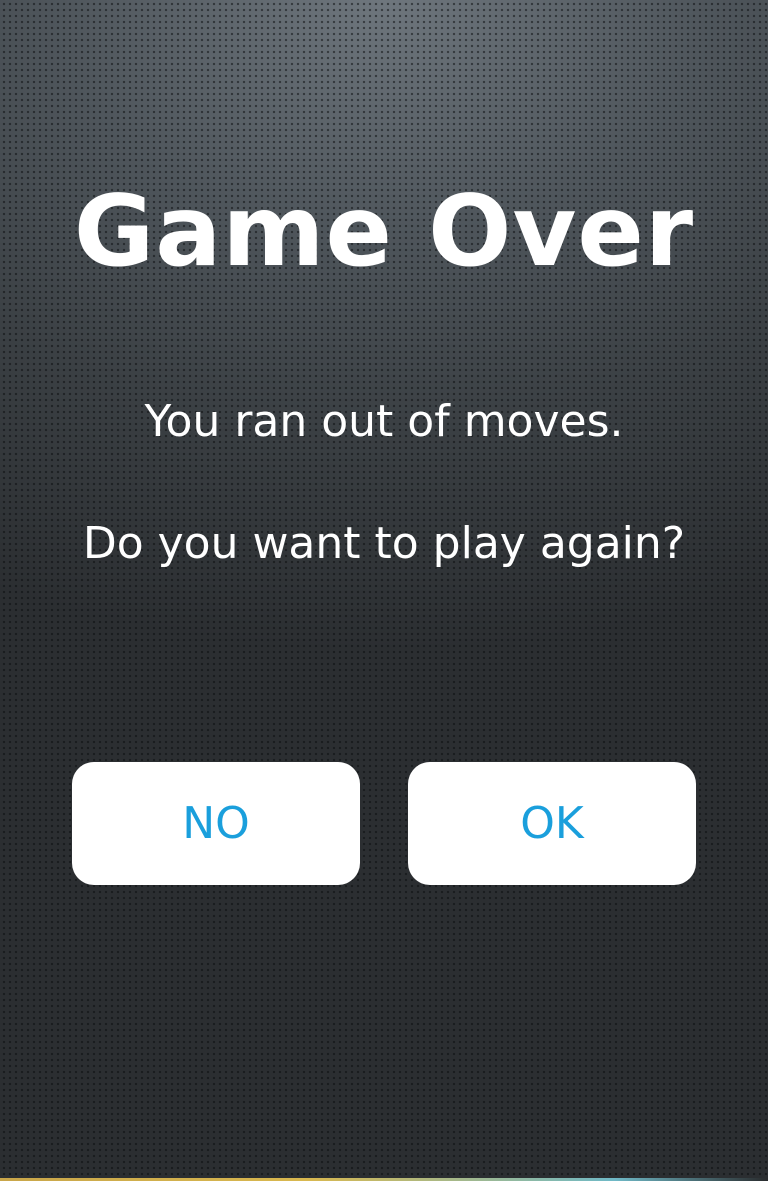 The width and height of the screenshot is (768, 1181). I want to click on ok-button: OK, so click(552, 823).